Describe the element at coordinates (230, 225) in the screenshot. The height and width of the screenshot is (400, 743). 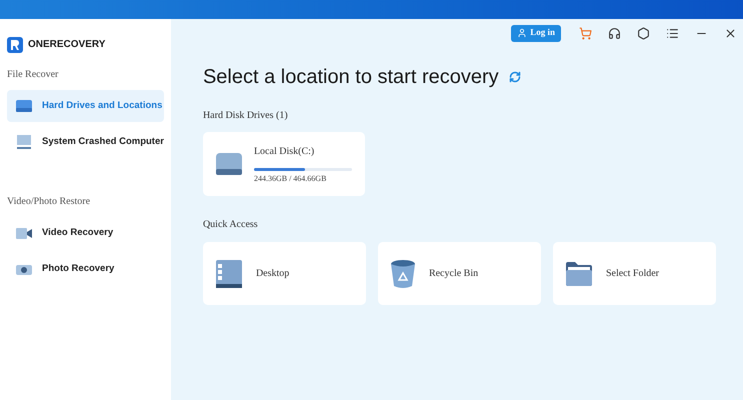
I see `section-heading: Quick Access` at that location.